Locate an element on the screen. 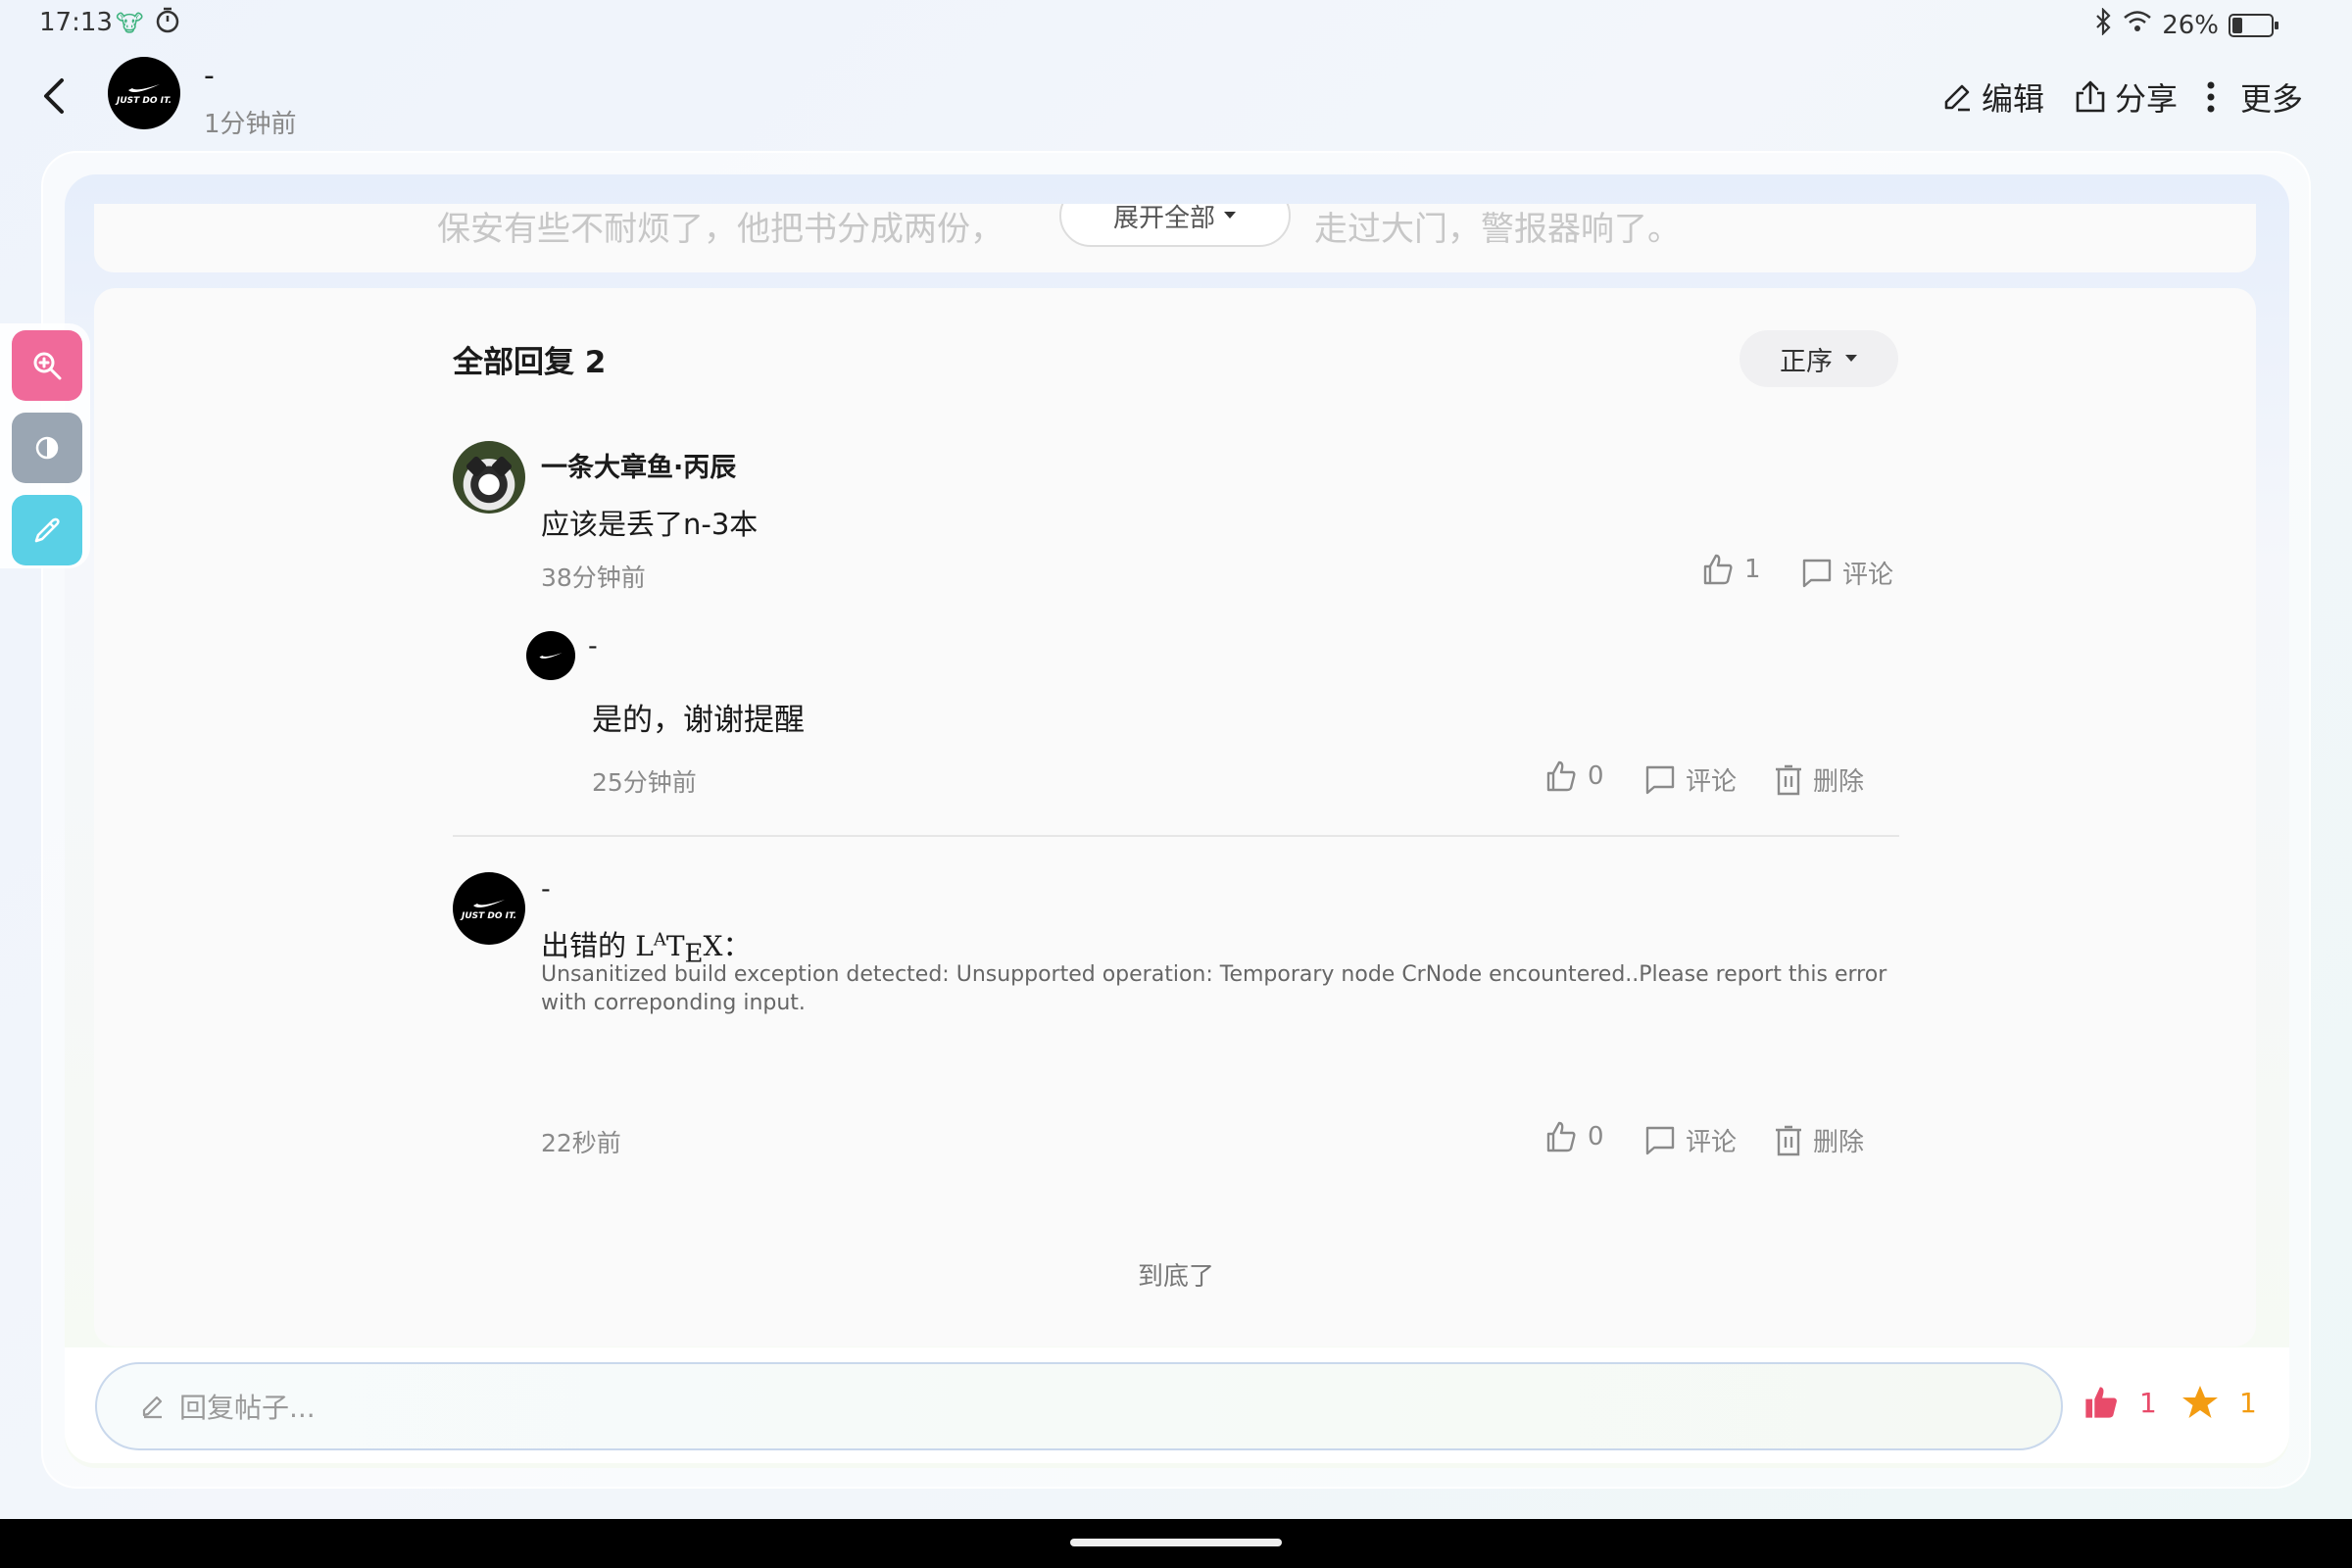 This screenshot has width=2352, height=1568. expand-all-button: 展开全部 is located at coordinates (1175, 225).